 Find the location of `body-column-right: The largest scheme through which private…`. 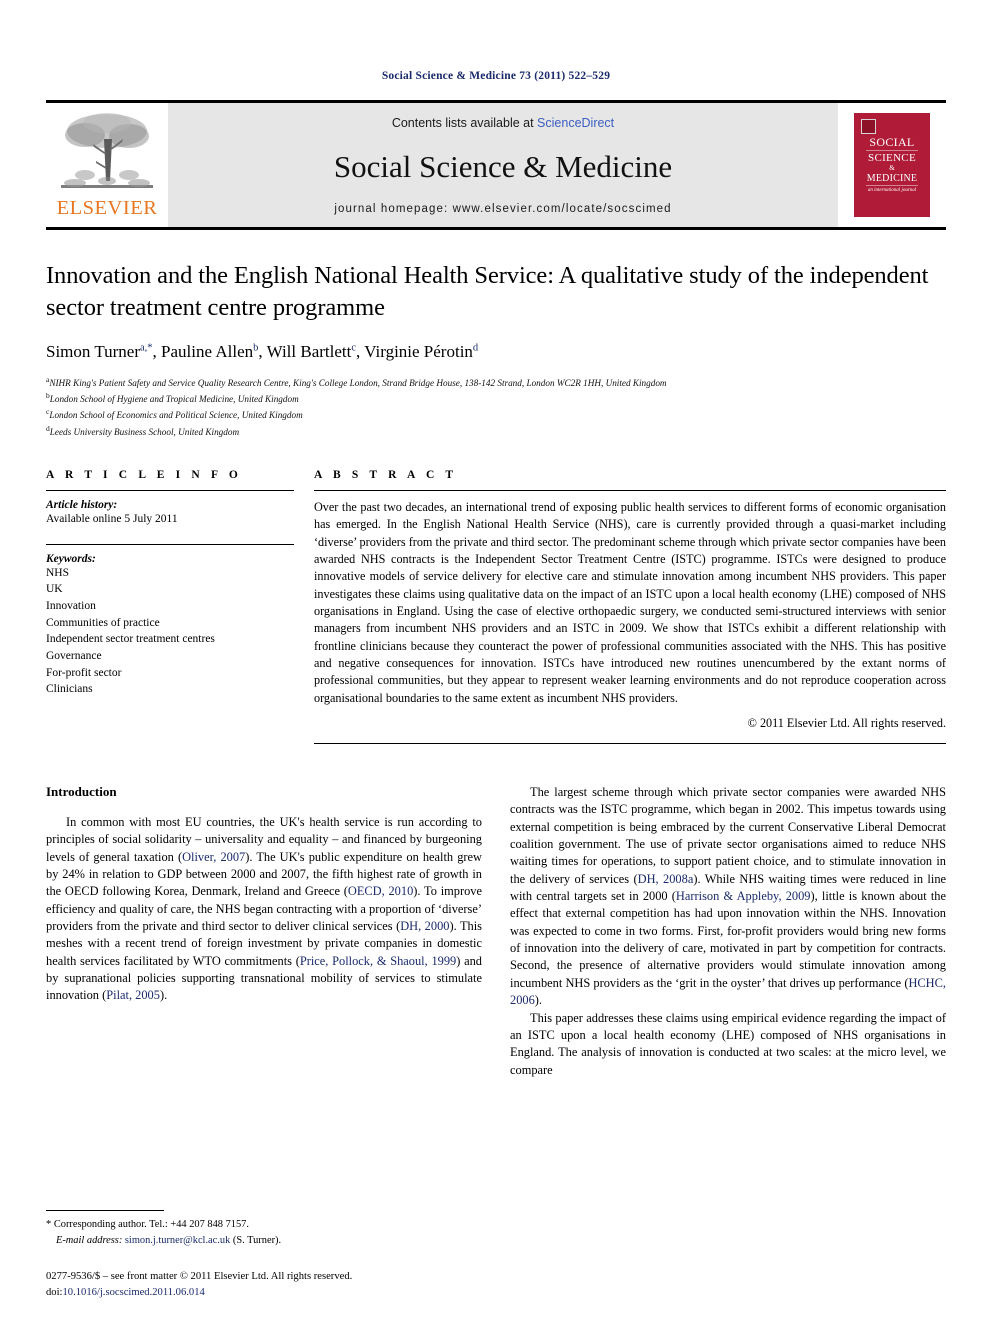

body-column-right: The largest scheme through which private… is located at coordinates (728, 931).